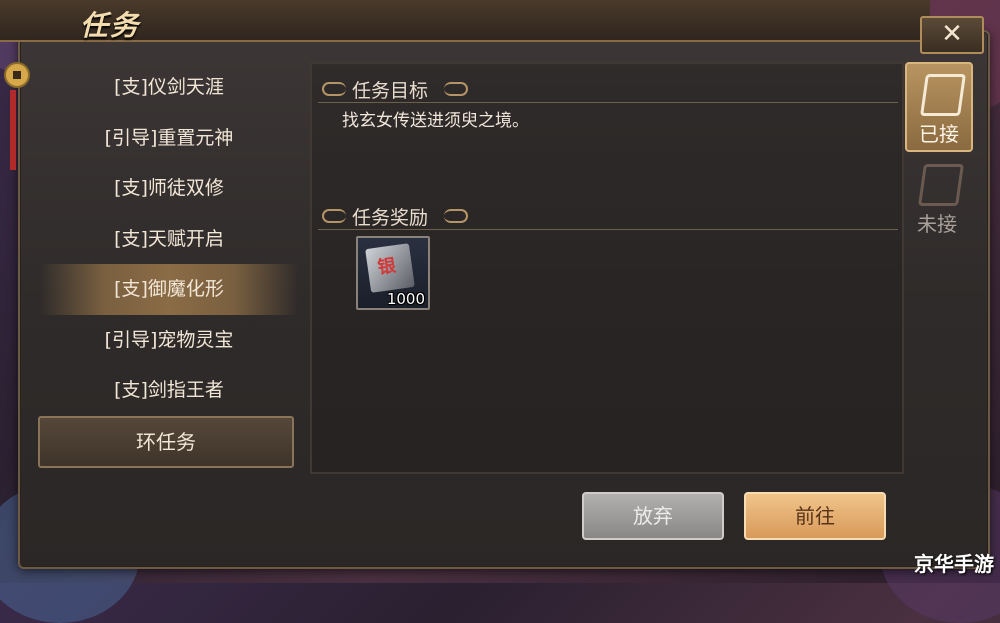 The height and width of the screenshot is (623, 1000). What do you see at coordinates (169, 390) in the screenshot?
I see `quest-item: [支]剑指王者` at bounding box center [169, 390].